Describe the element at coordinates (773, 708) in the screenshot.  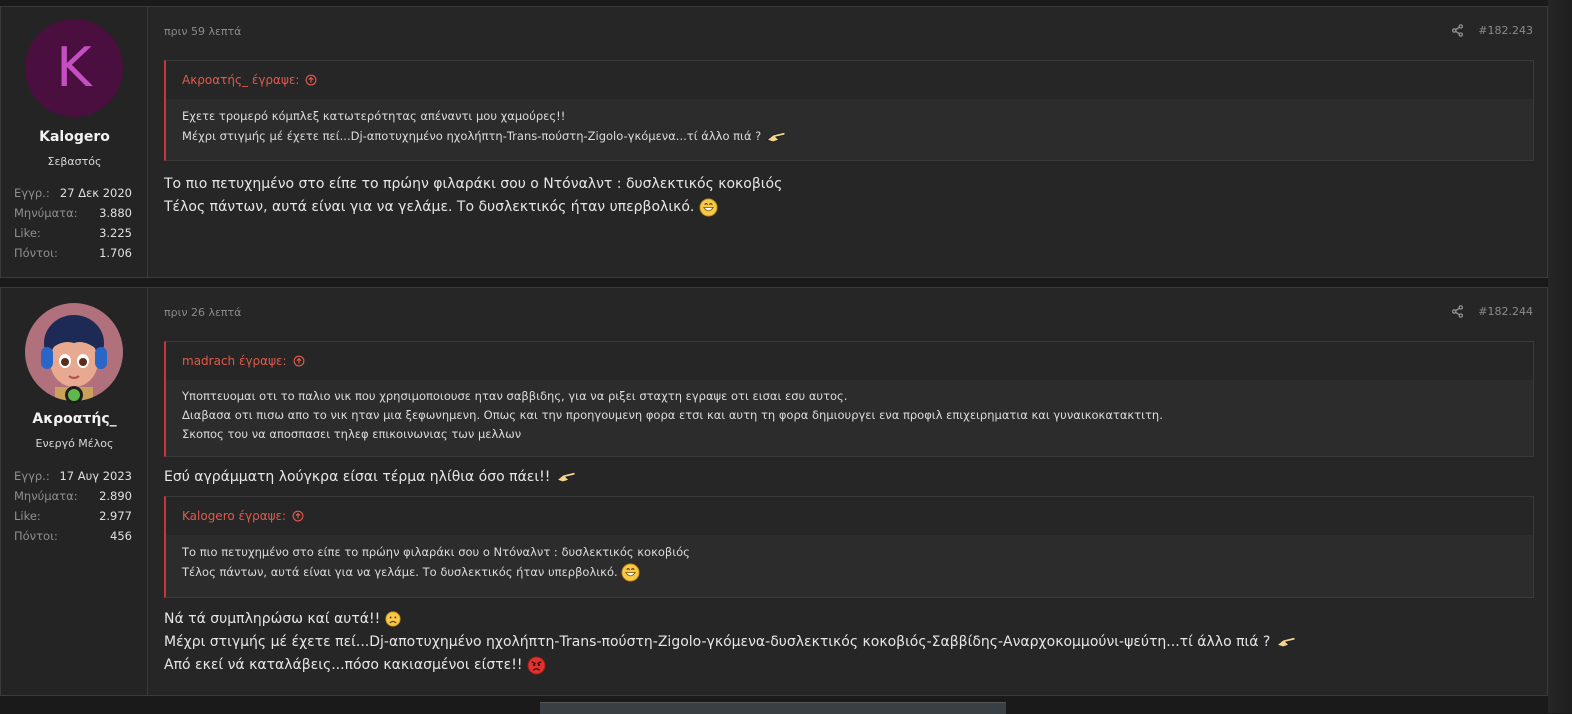
I see `partial-image-preview` at that location.